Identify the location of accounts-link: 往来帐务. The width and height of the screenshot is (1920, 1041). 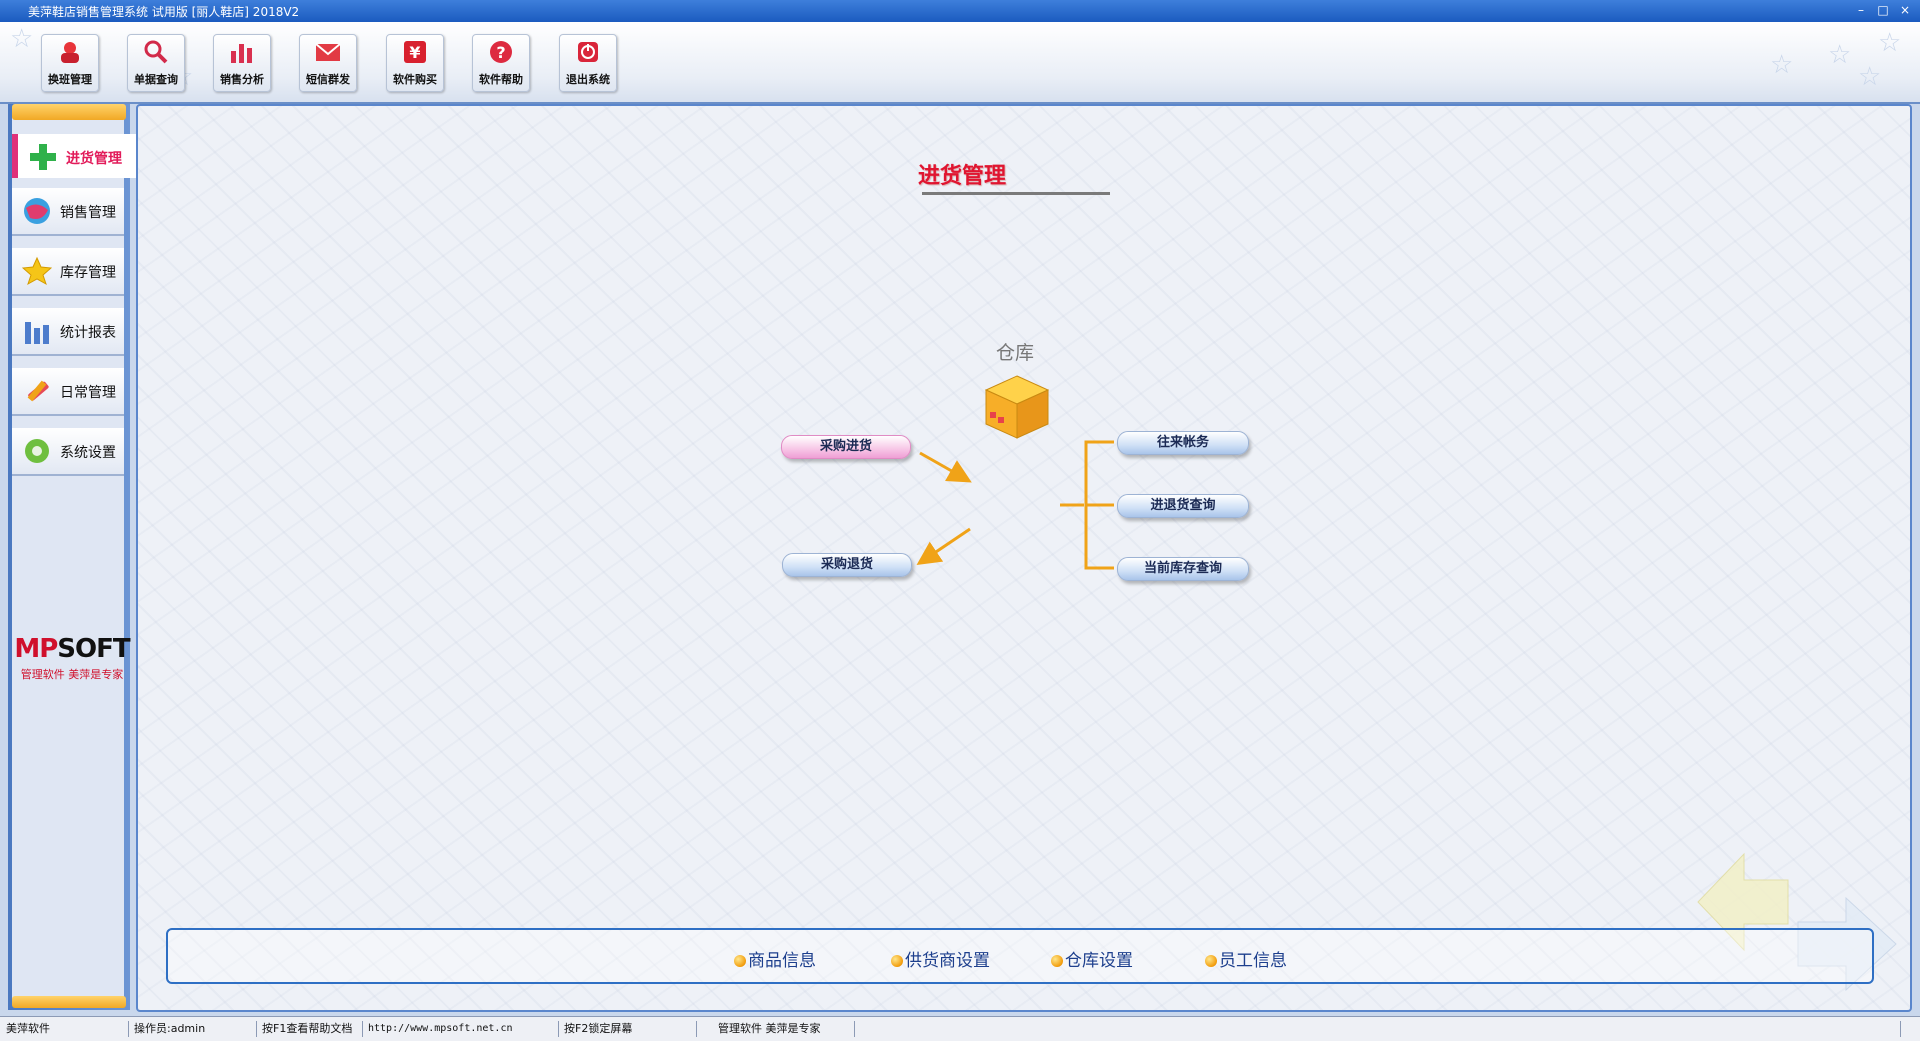
(1183, 443).